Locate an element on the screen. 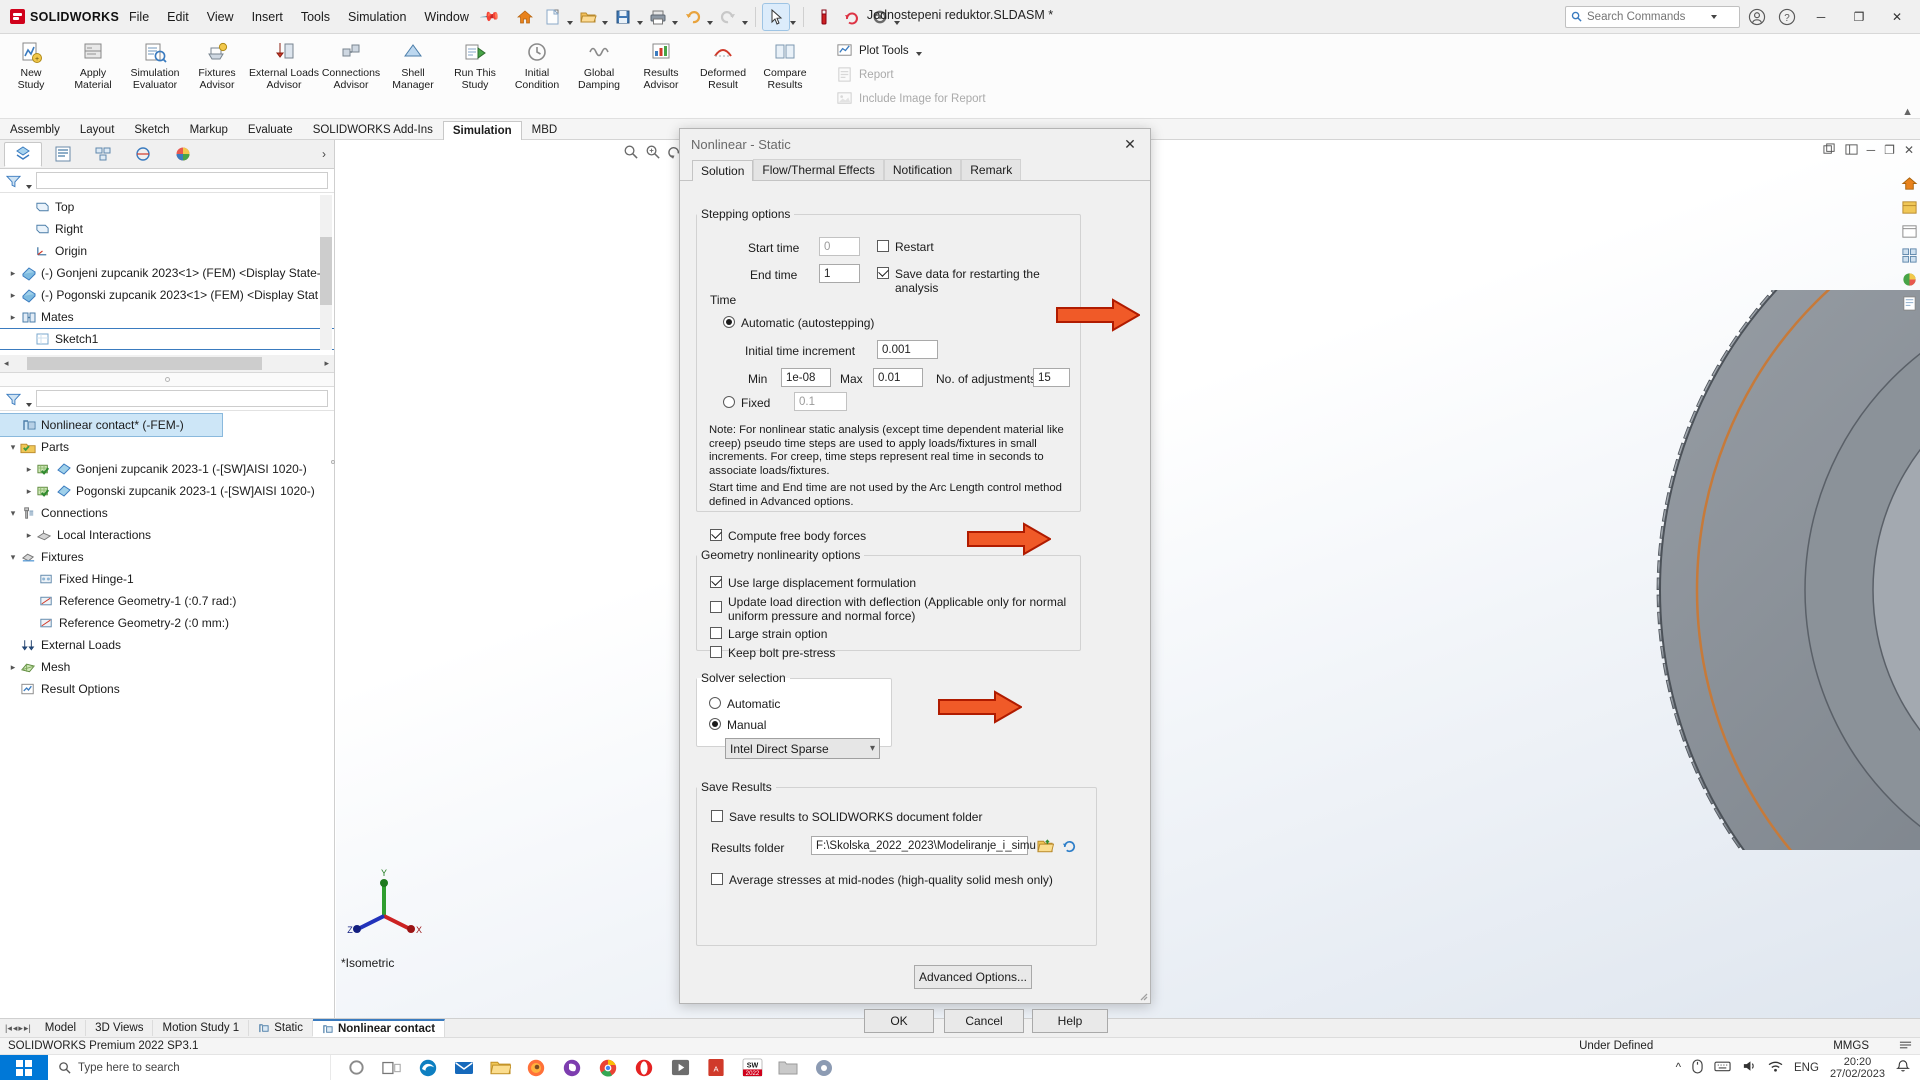 The height and width of the screenshot is (1080, 1920). ribbon-compare-results: Compare Results is located at coordinates (785, 76).